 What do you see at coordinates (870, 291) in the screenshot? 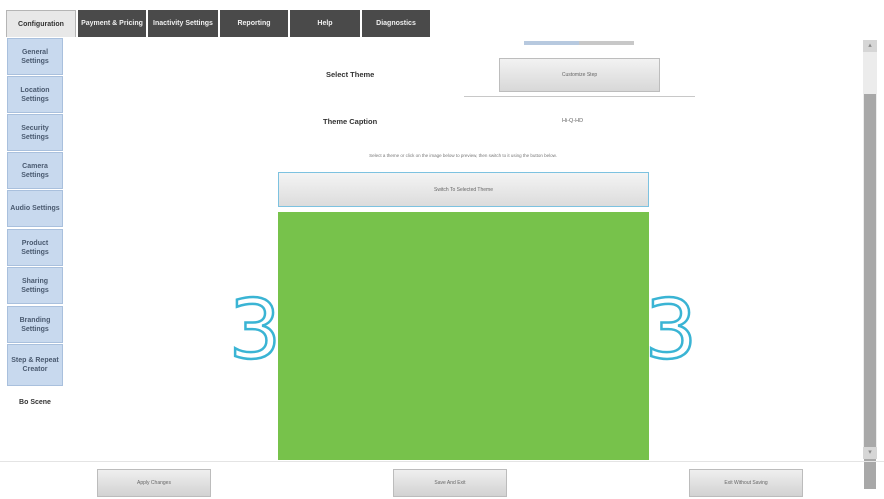
I see `scrollbar-thumb` at bounding box center [870, 291].